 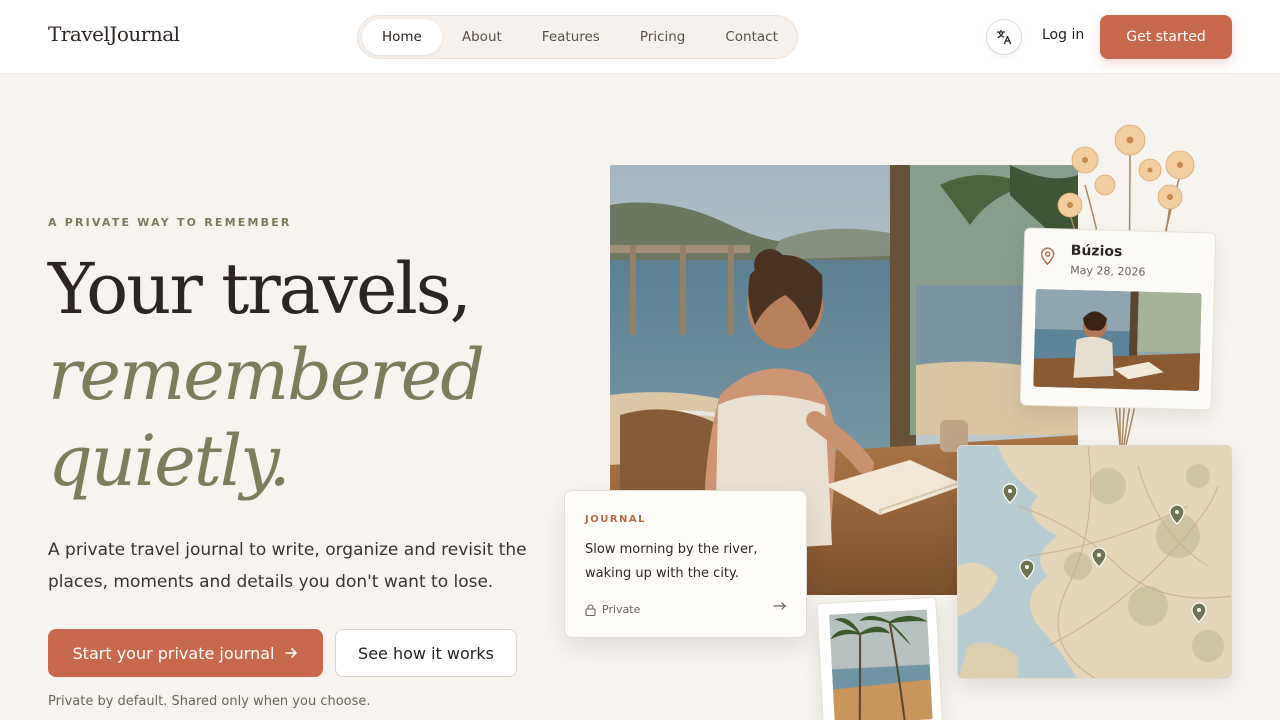 What do you see at coordinates (663, 37) in the screenshot?
I see `nav-item-pricing: Pricing` at bounding box center [663, 37].